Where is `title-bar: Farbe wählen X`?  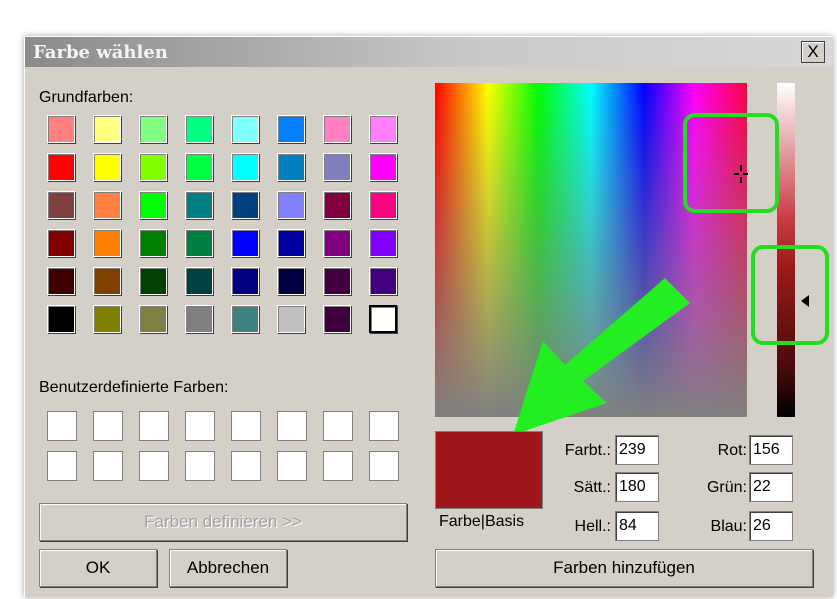 title-bar: Farbe wählen X is located at coordinates (429, 52).